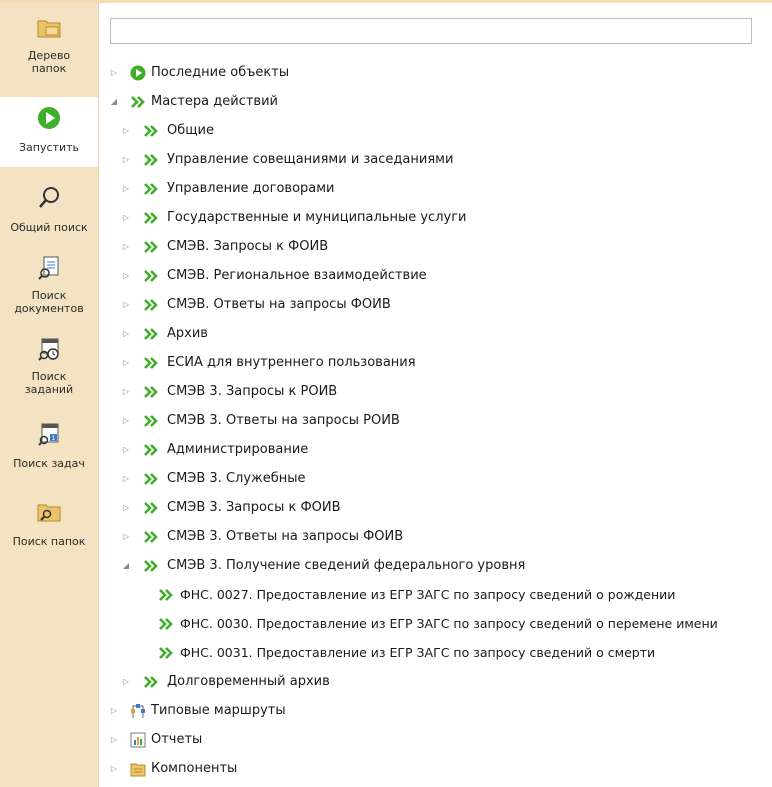 This screenshot has width=772, height=787. I want to click on tree-item-label: Архив, so click(187, 333).